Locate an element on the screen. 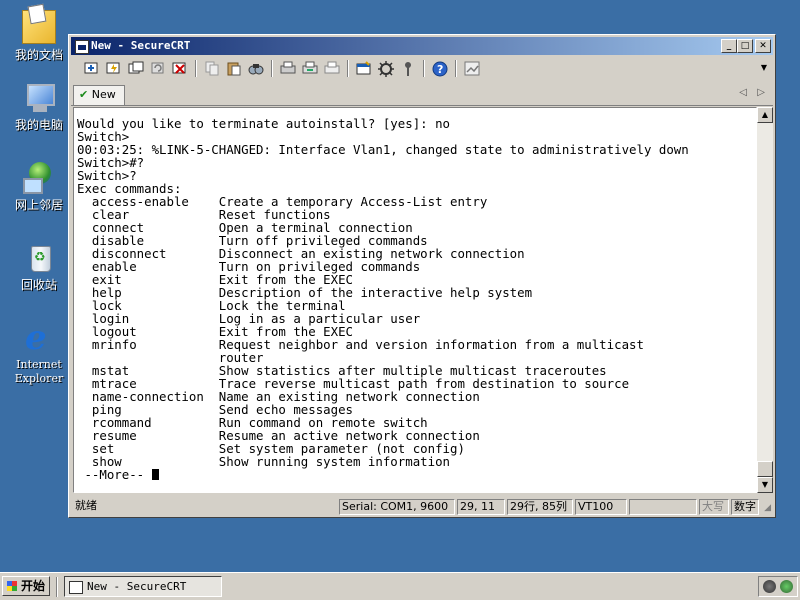  desktop-icon-label: 我的电脑 is located at coordinates (38, 125).